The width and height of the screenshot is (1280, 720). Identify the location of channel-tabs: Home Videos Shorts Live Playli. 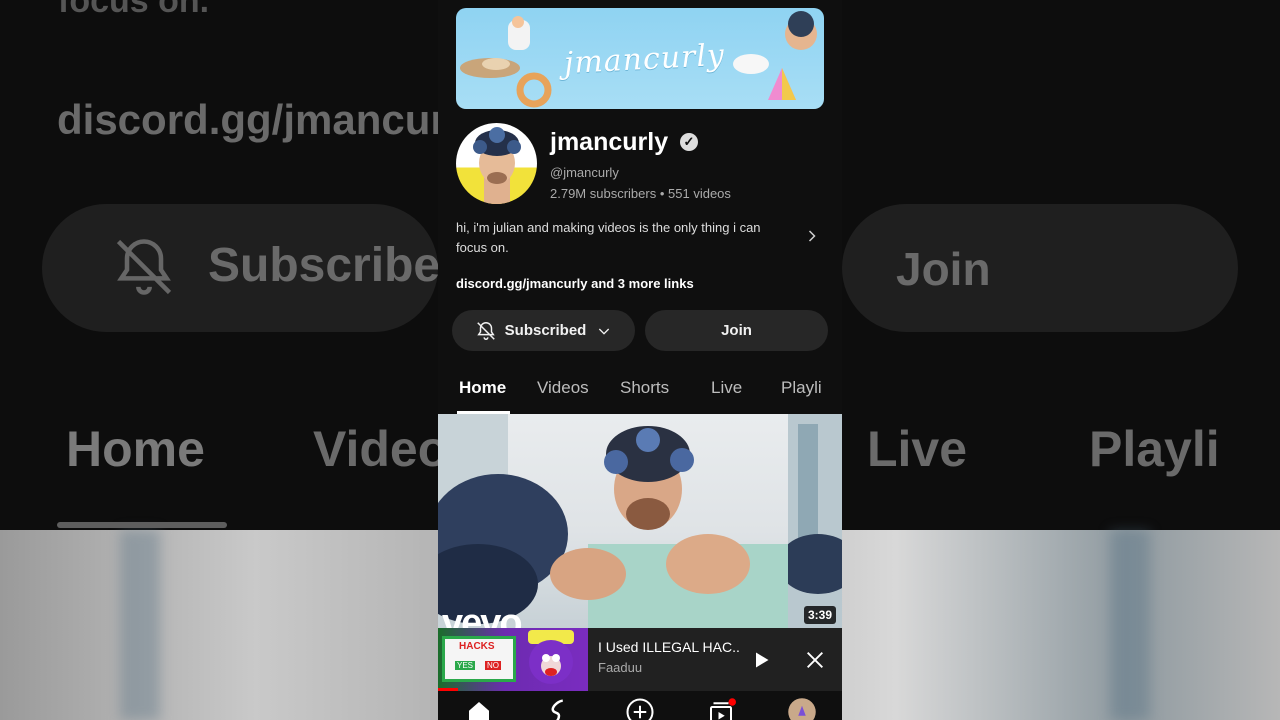
(640, 392).